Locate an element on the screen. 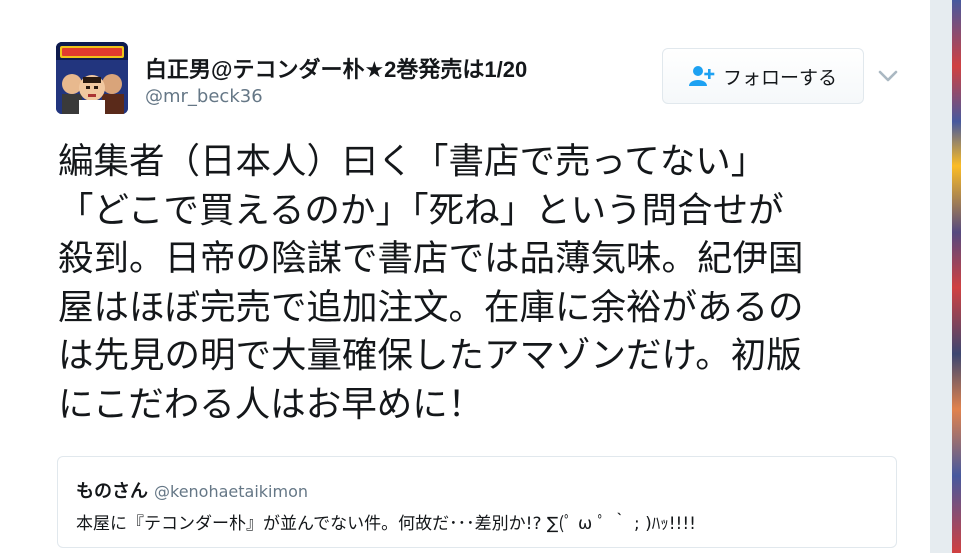 Image resolution: width=961 pixels, height=553 pixels. chevron-down-icon is located at coordinates (888, 76).